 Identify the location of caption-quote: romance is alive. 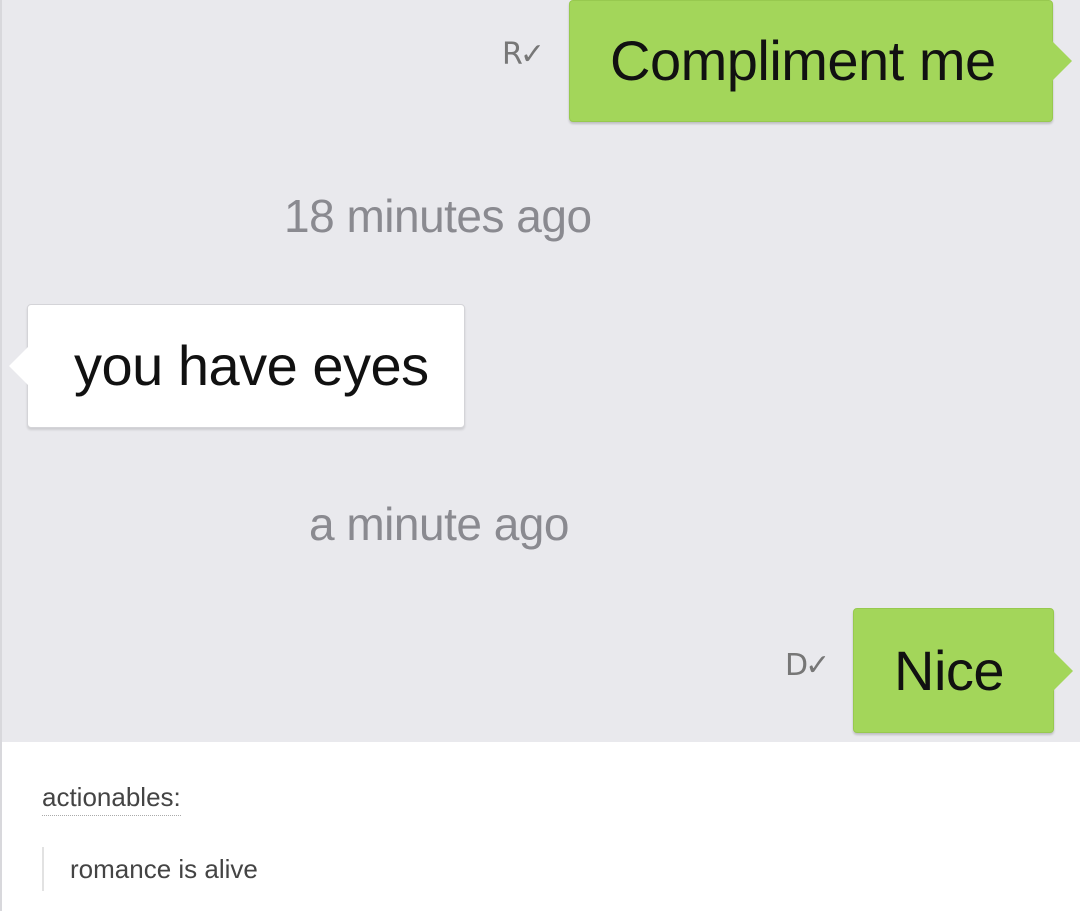
(150, 869).